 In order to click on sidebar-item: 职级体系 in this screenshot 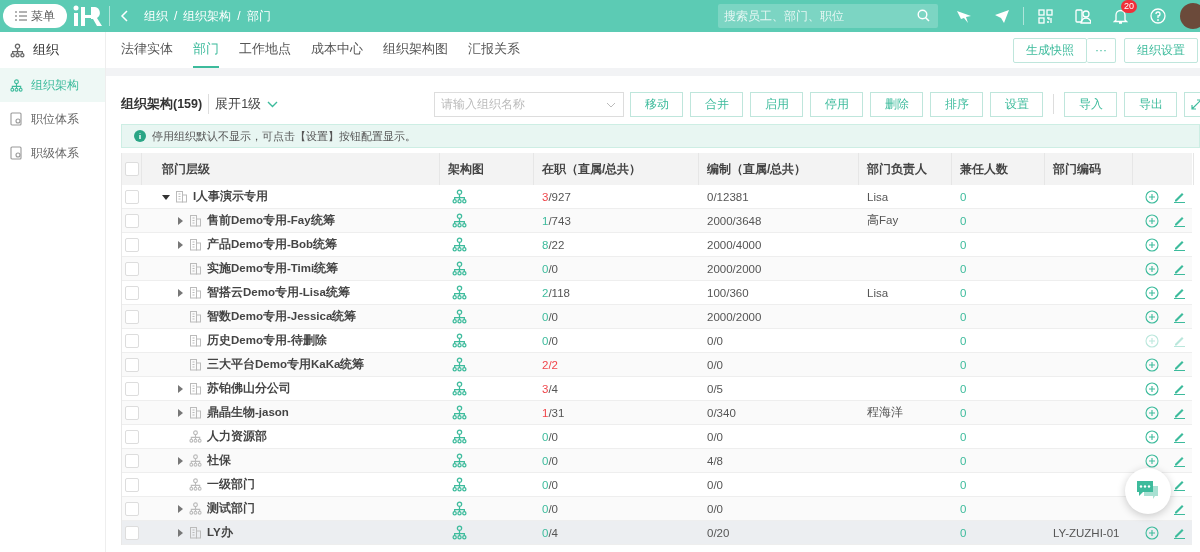, I will do `click(52, 153)`.